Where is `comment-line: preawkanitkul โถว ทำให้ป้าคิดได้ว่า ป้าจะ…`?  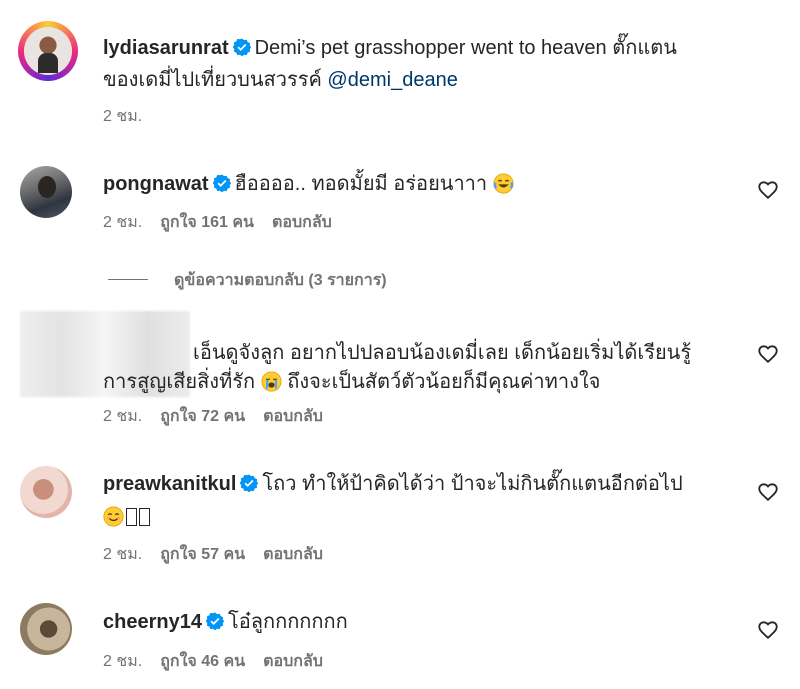
comment-line: preawkanitkul โถว ทำให้ป้าคิดได้ว่า ป้าจะ… is located at coordinates (393, 484).